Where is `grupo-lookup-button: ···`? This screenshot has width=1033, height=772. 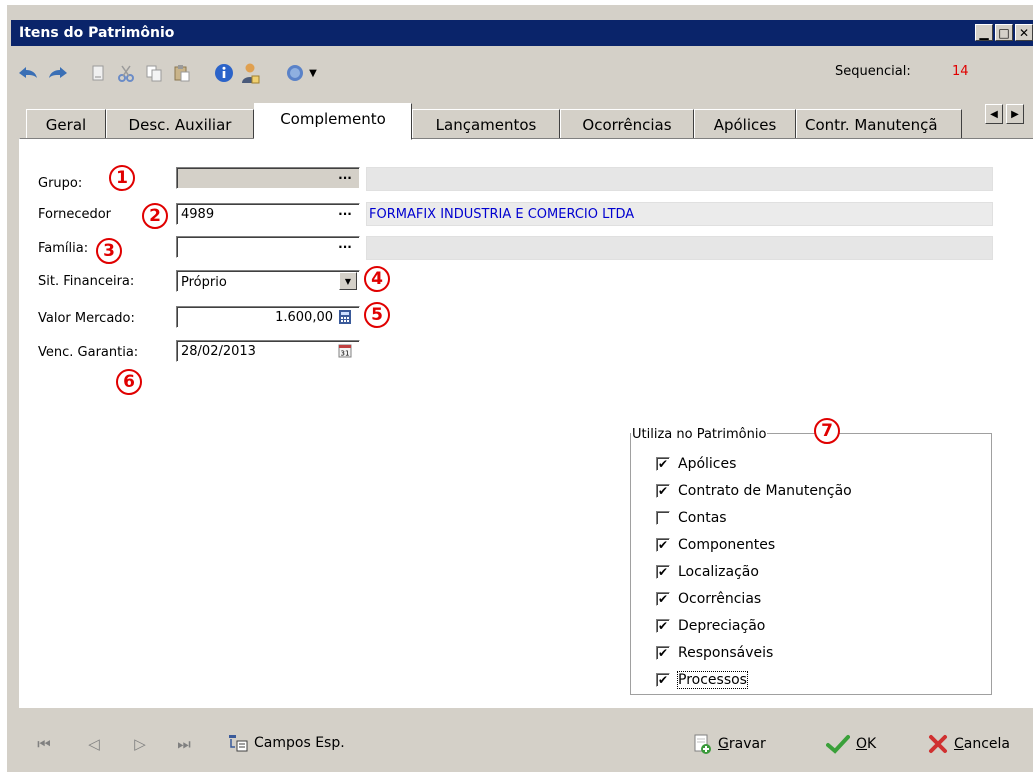
grupo-lookup-button: ··· is located at coordinates (345, 178).